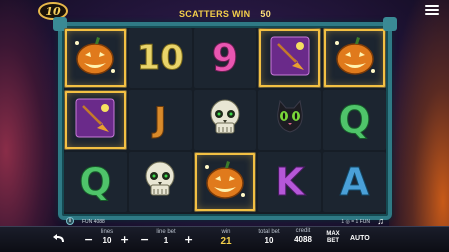 The width and height of the screenshot is (449, 252). I want to click on reel-cell: K, so click(290, 182).